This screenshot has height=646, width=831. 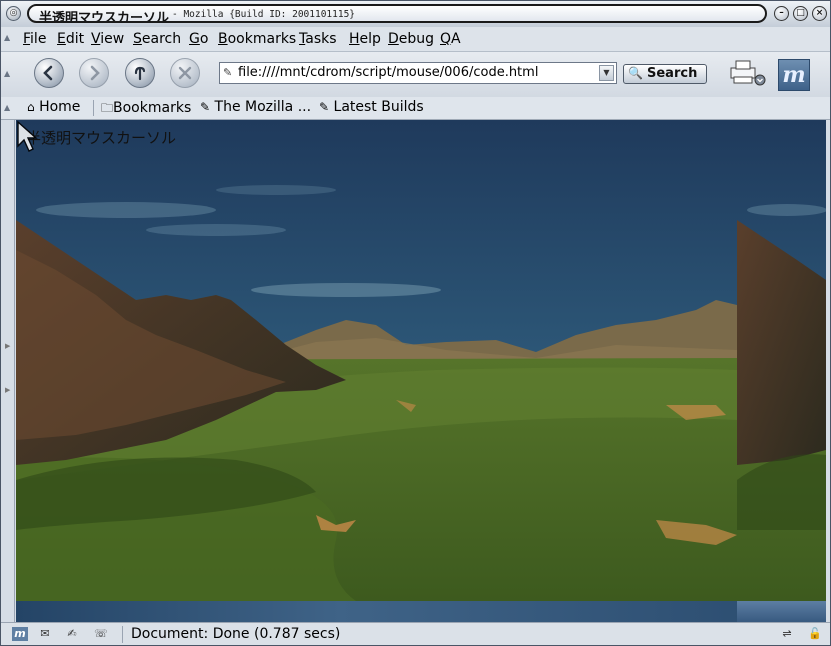 I want to click on reload-button, so click(x=140, y=73).